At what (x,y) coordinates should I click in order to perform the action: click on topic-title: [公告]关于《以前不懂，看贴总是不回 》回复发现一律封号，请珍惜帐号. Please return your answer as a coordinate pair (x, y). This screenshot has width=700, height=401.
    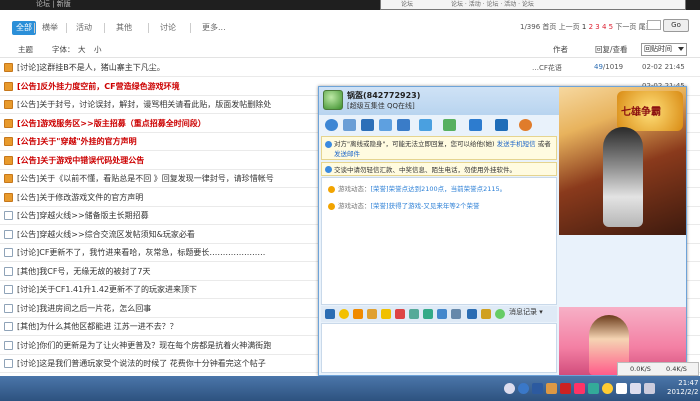
    Looking at the image, I should click on (145, 178).